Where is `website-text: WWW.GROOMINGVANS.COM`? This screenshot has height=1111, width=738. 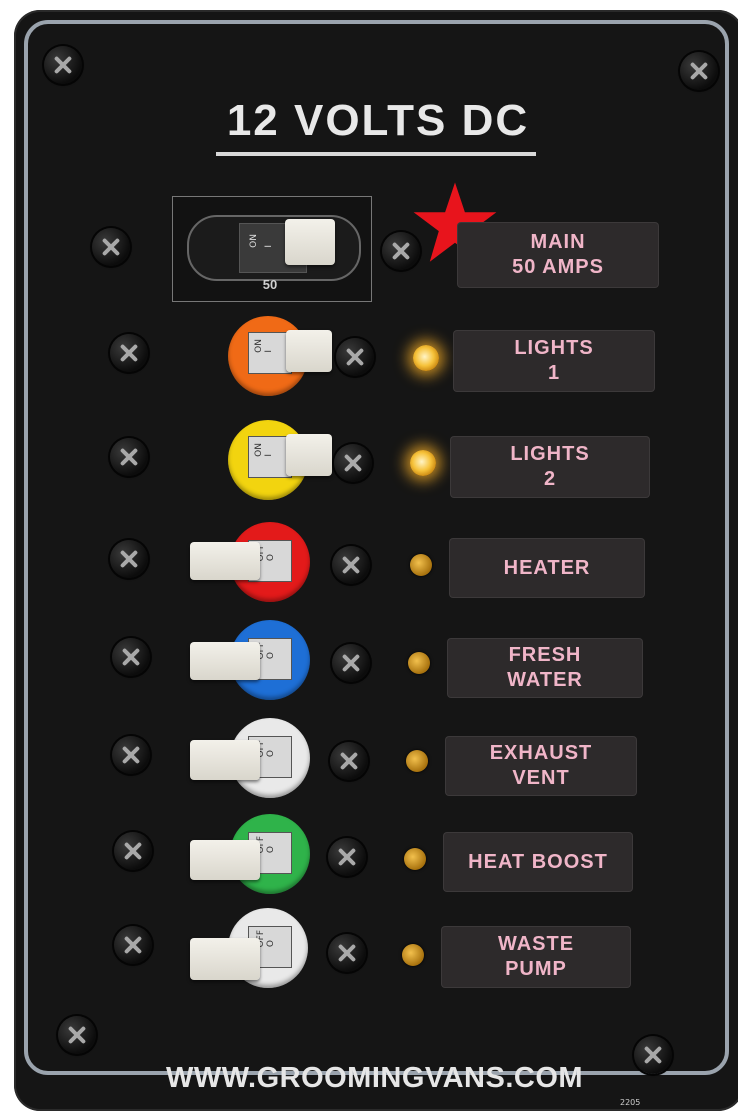 website-text: WWW.GROOMINGVANS.COM is located at coordinates (375, 1078).